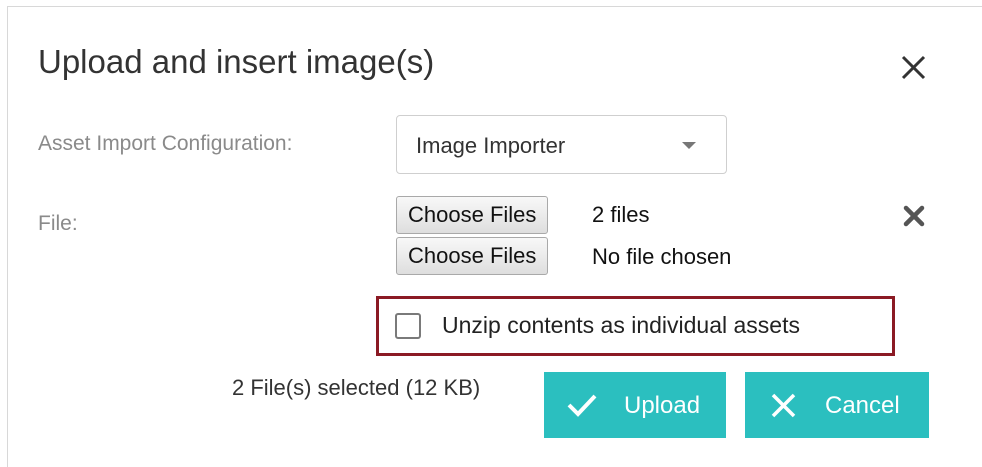  Describe the element at coordinates (408, 326) in the screenshot. I see `unzip-checkbox` at that location.